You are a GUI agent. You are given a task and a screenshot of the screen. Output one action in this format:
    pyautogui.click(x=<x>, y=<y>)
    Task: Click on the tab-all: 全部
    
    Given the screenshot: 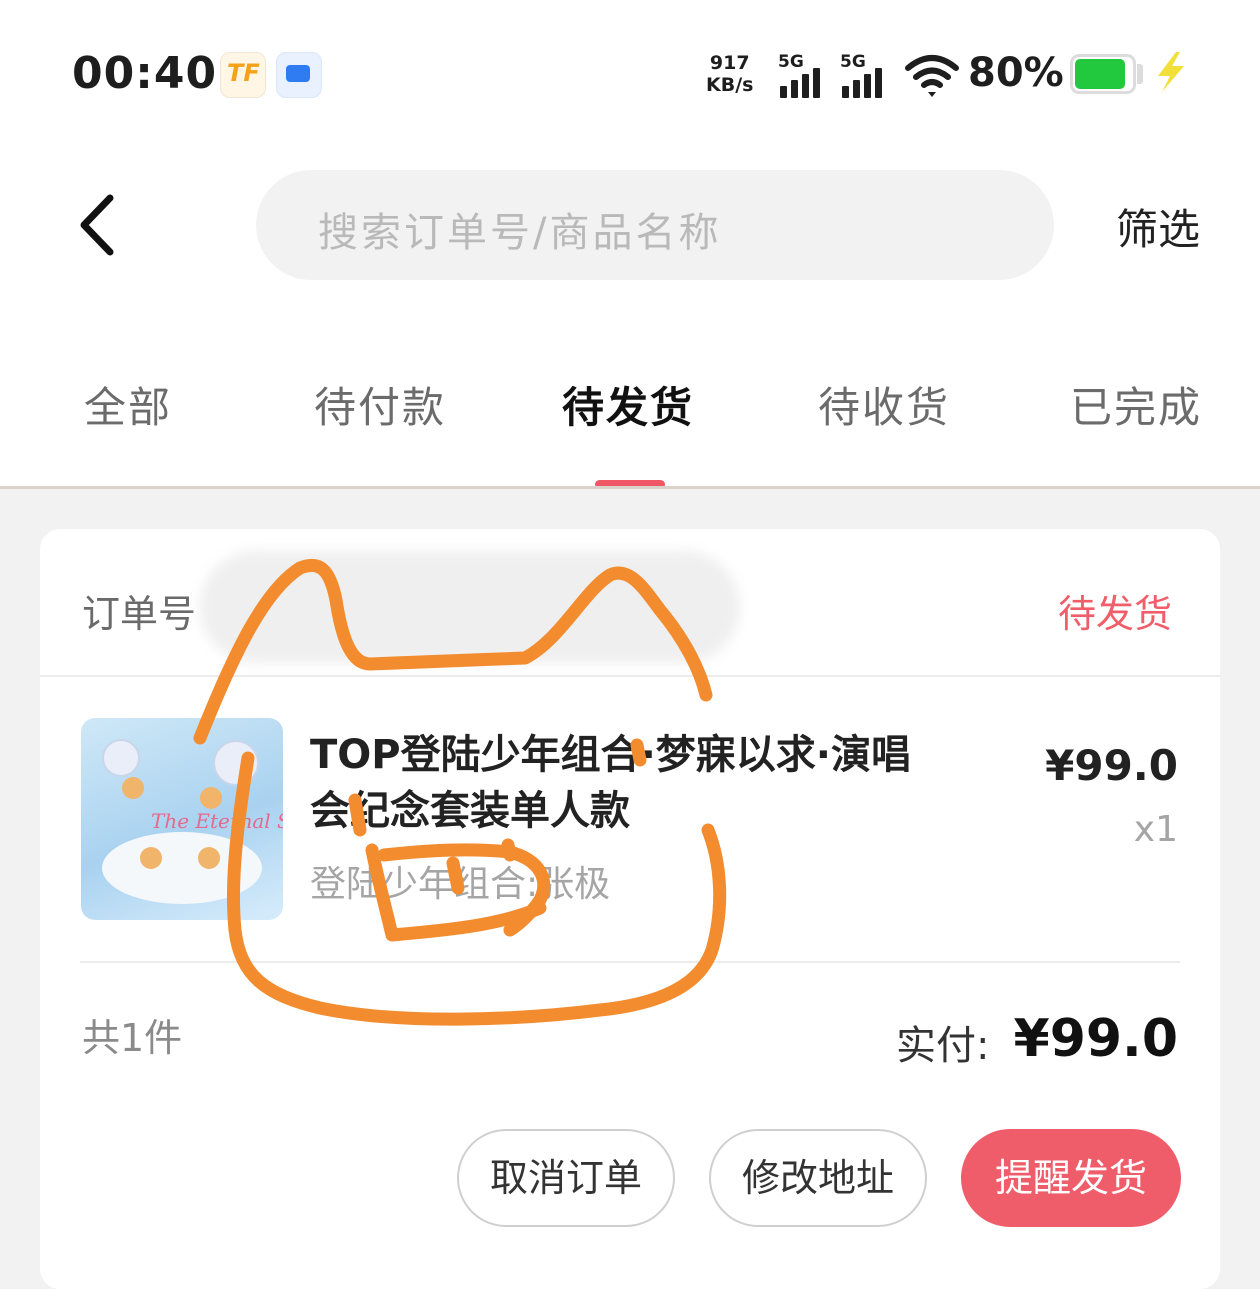 What is the action you would take?
    pyautogui.click(x=128, y=404)
    